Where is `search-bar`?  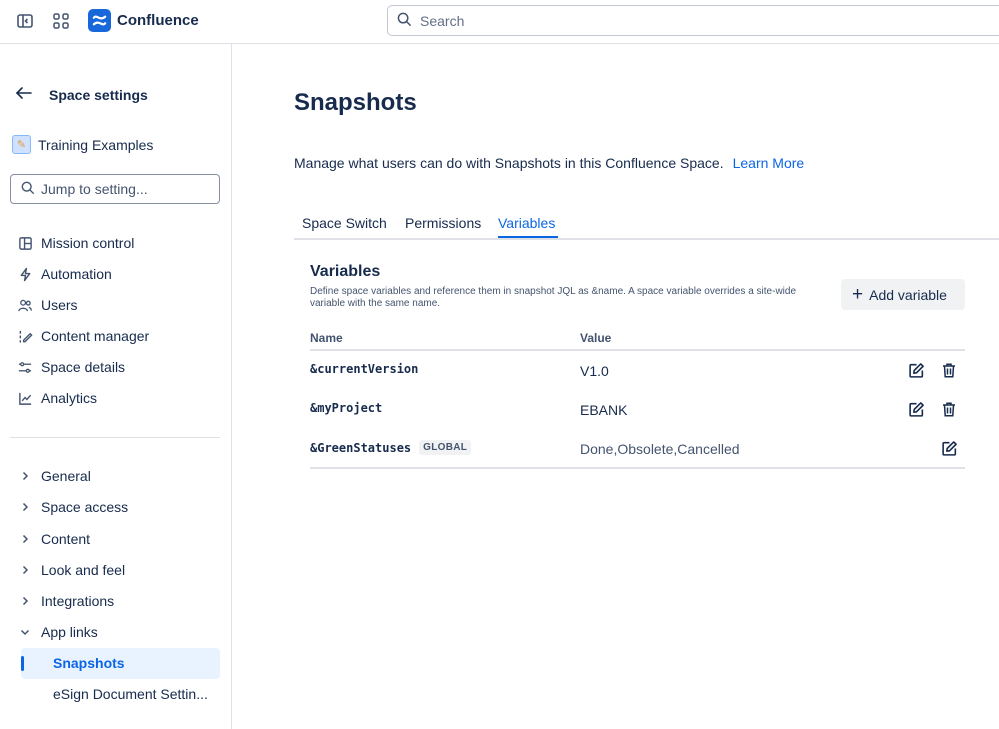
search-bar is located at coordinates (693, 20).